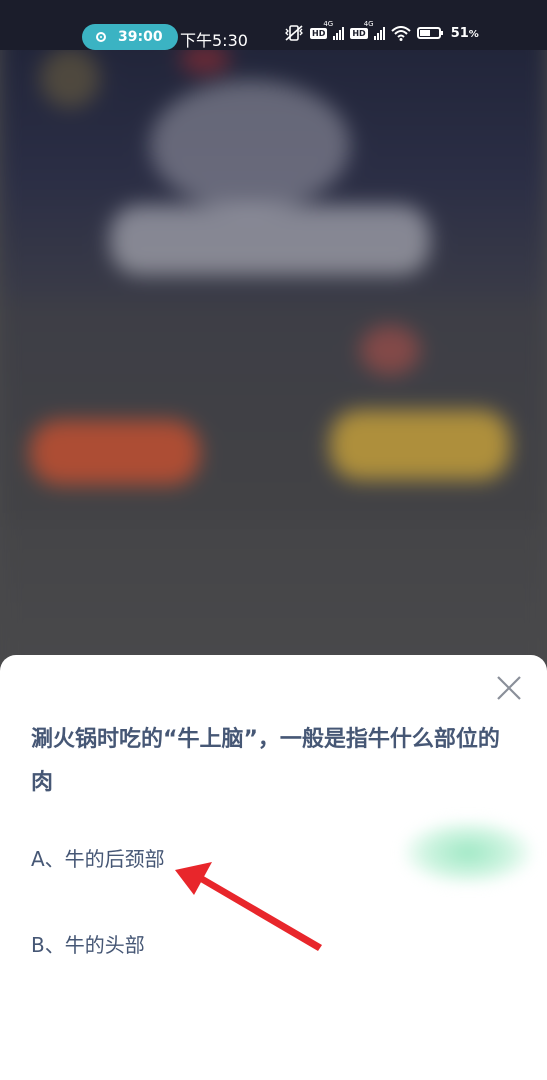 Image resolution: width=547 pixels, height=1080 pixels. What do you see at coordinates (509, 688) in the screenshot?
I see `close-icon` at bounding box center [509, 688].